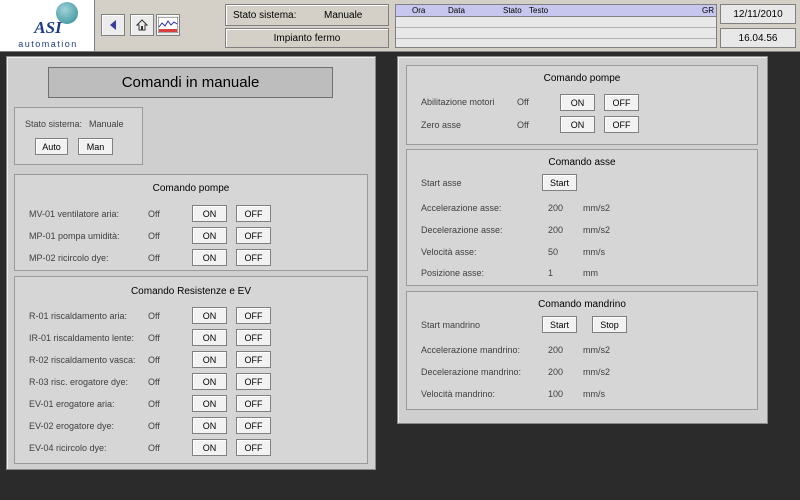  What do you see at coordinates (621, 124) in the screenshot?
I see `zero-axis-off-button: OFF` at bounding box center [621, 124].